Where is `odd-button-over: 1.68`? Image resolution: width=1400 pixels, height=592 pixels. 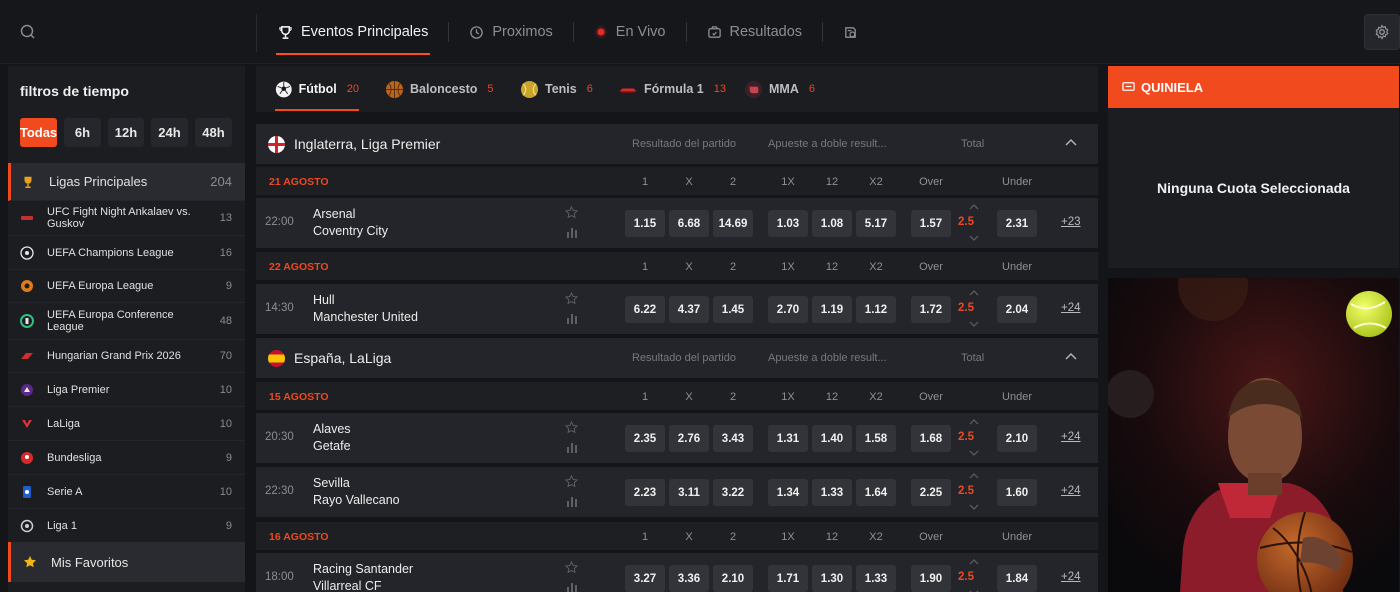
odd-button-over: 1.68 is located at coordinates (931, 438).